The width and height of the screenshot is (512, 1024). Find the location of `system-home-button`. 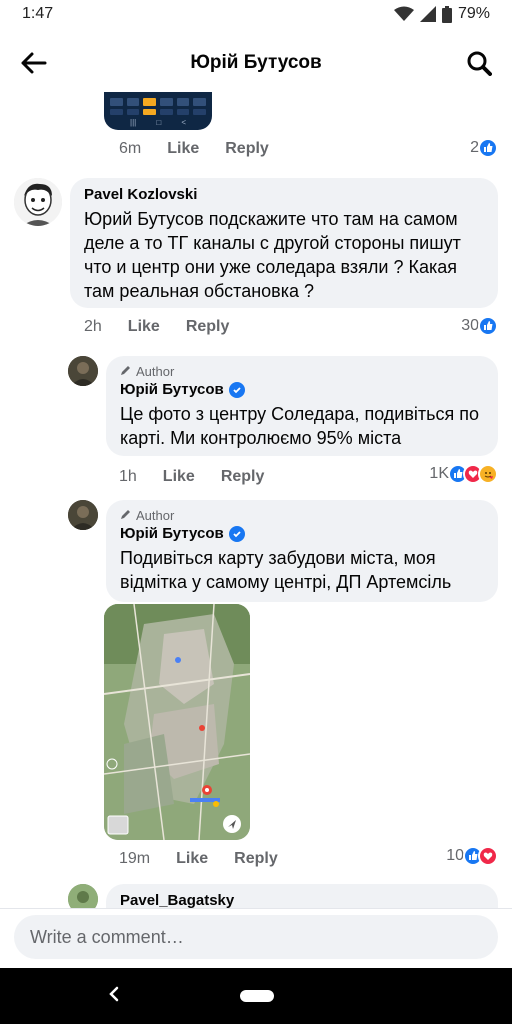

system-home-button is located at coordinates (257, 996).